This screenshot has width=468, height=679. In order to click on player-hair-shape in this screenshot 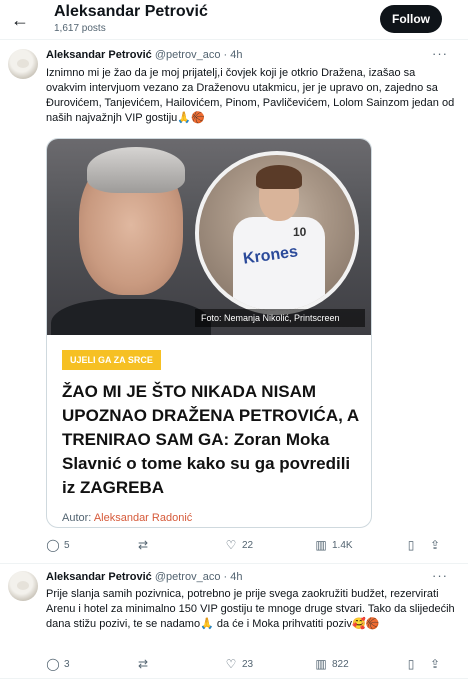, I will do `click(279, 177)`.